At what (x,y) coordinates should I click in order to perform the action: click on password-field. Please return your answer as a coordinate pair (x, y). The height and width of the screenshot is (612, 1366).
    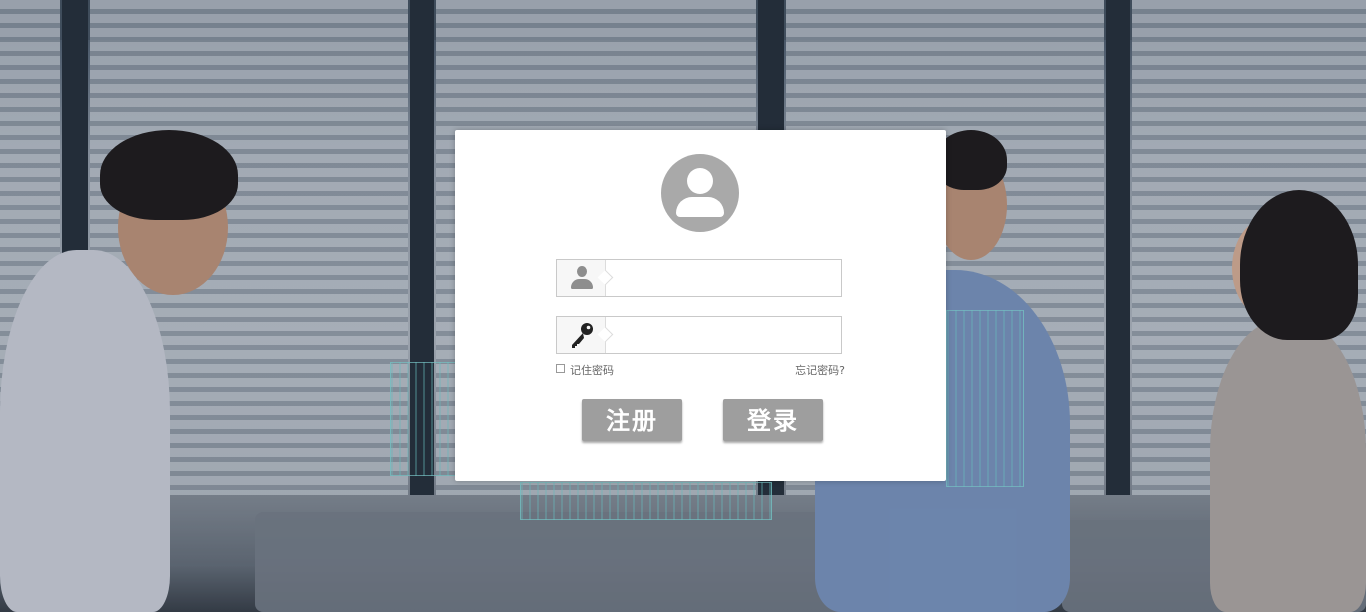
    Looking at the image, I should click on (699, 335).